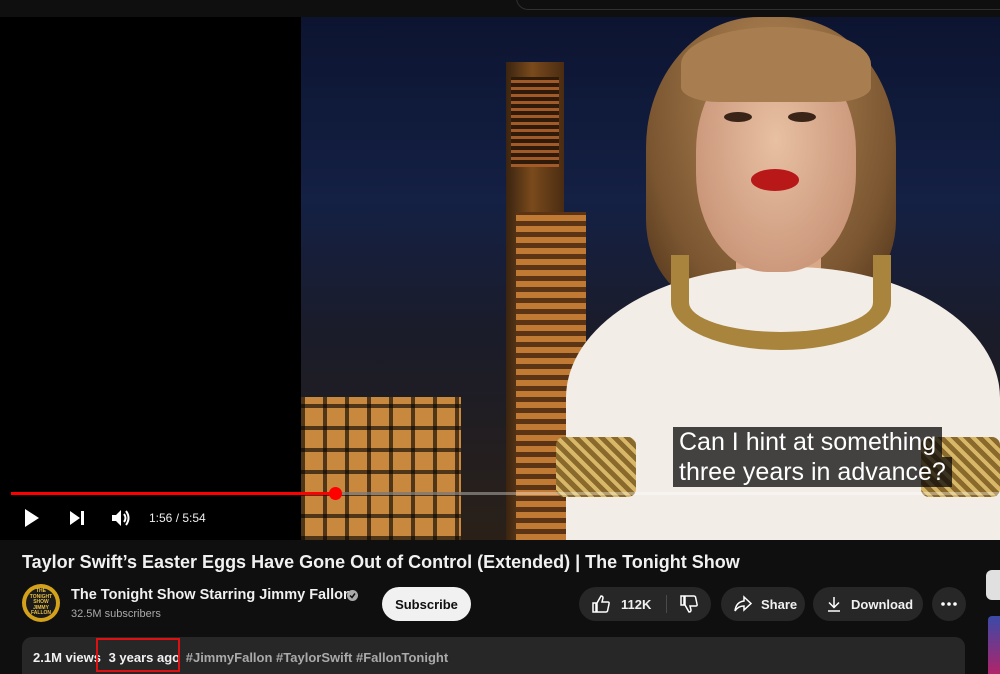  What do you see at coordinates (173, 493) in the screenshot?
I see `progress-fill` at bounding box center [173, 493].